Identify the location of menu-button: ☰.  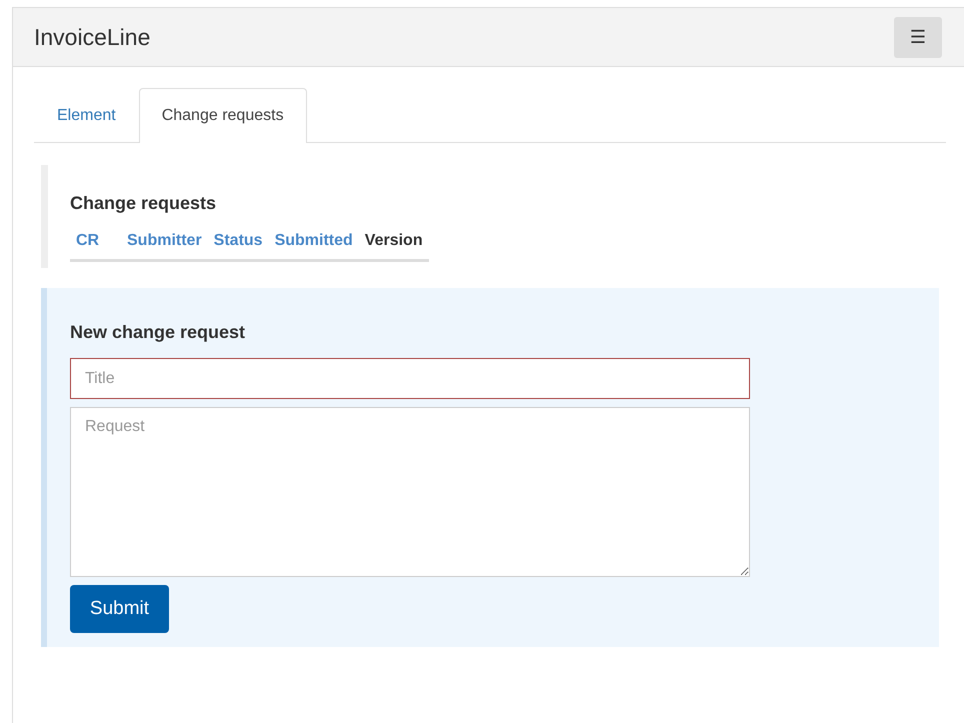
(918, 37).